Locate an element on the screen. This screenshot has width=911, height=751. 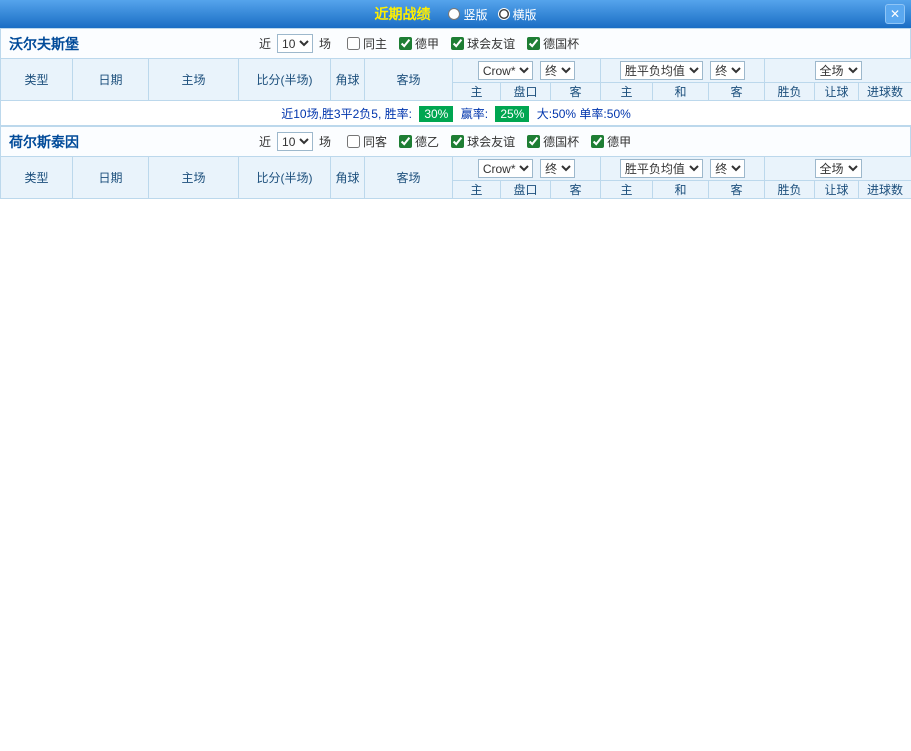
filter-checkbox-label: 同主 is located at coordinates (375, 44).